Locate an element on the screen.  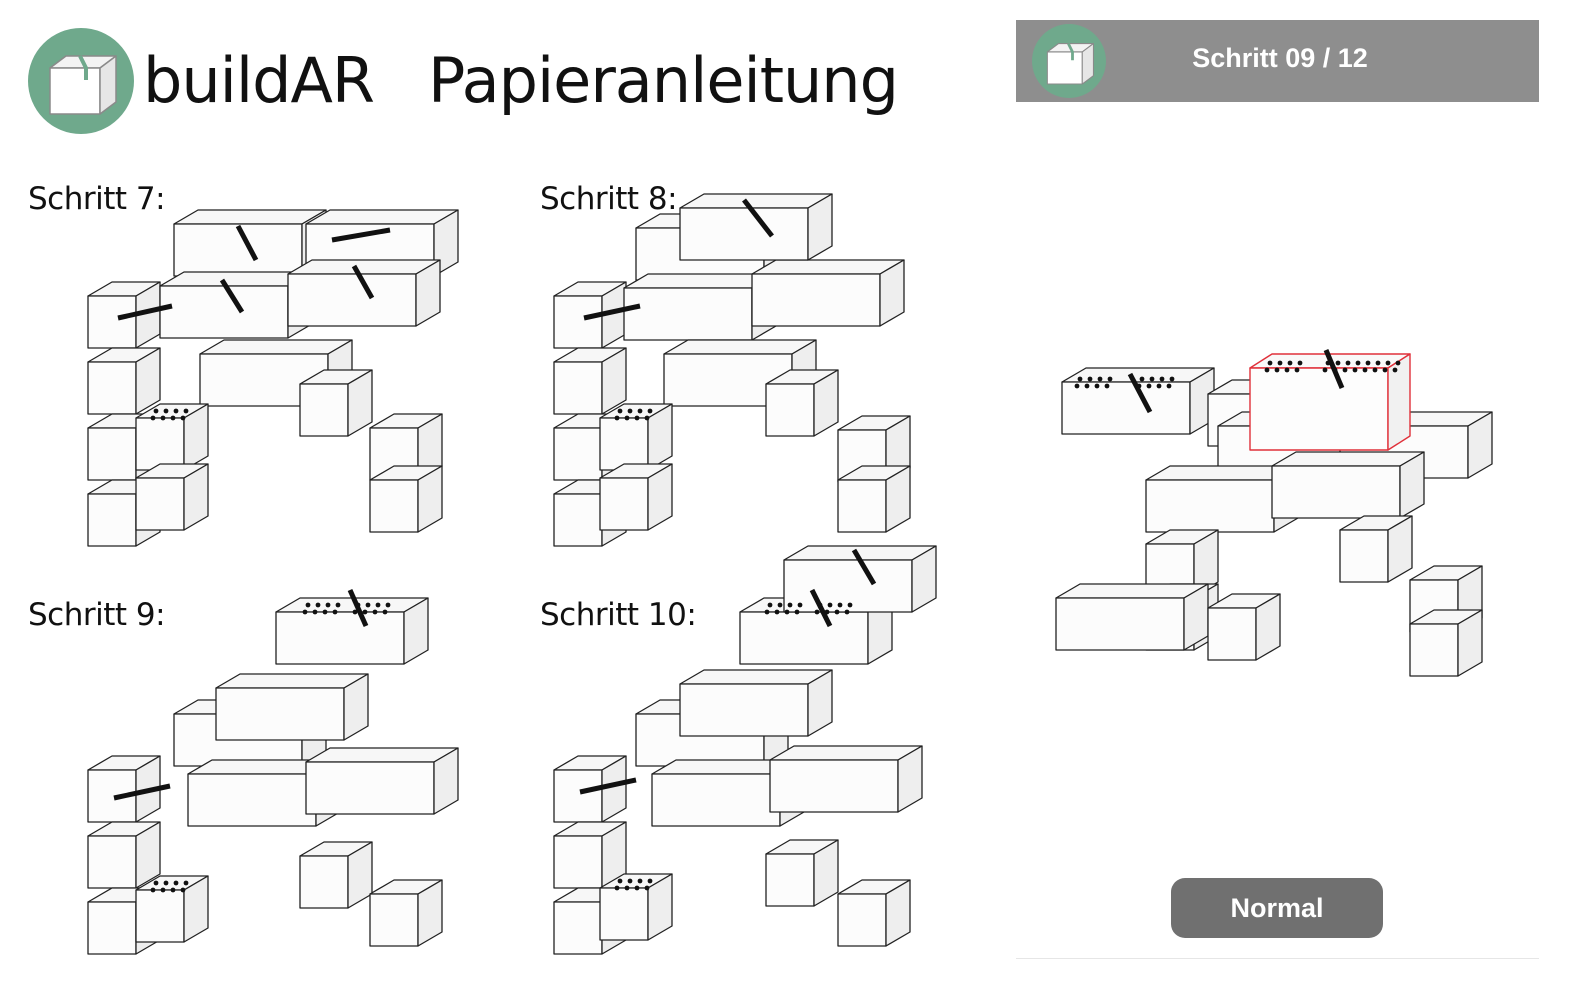
page-title: Papieranleitung is located at coordinates (663, 80).